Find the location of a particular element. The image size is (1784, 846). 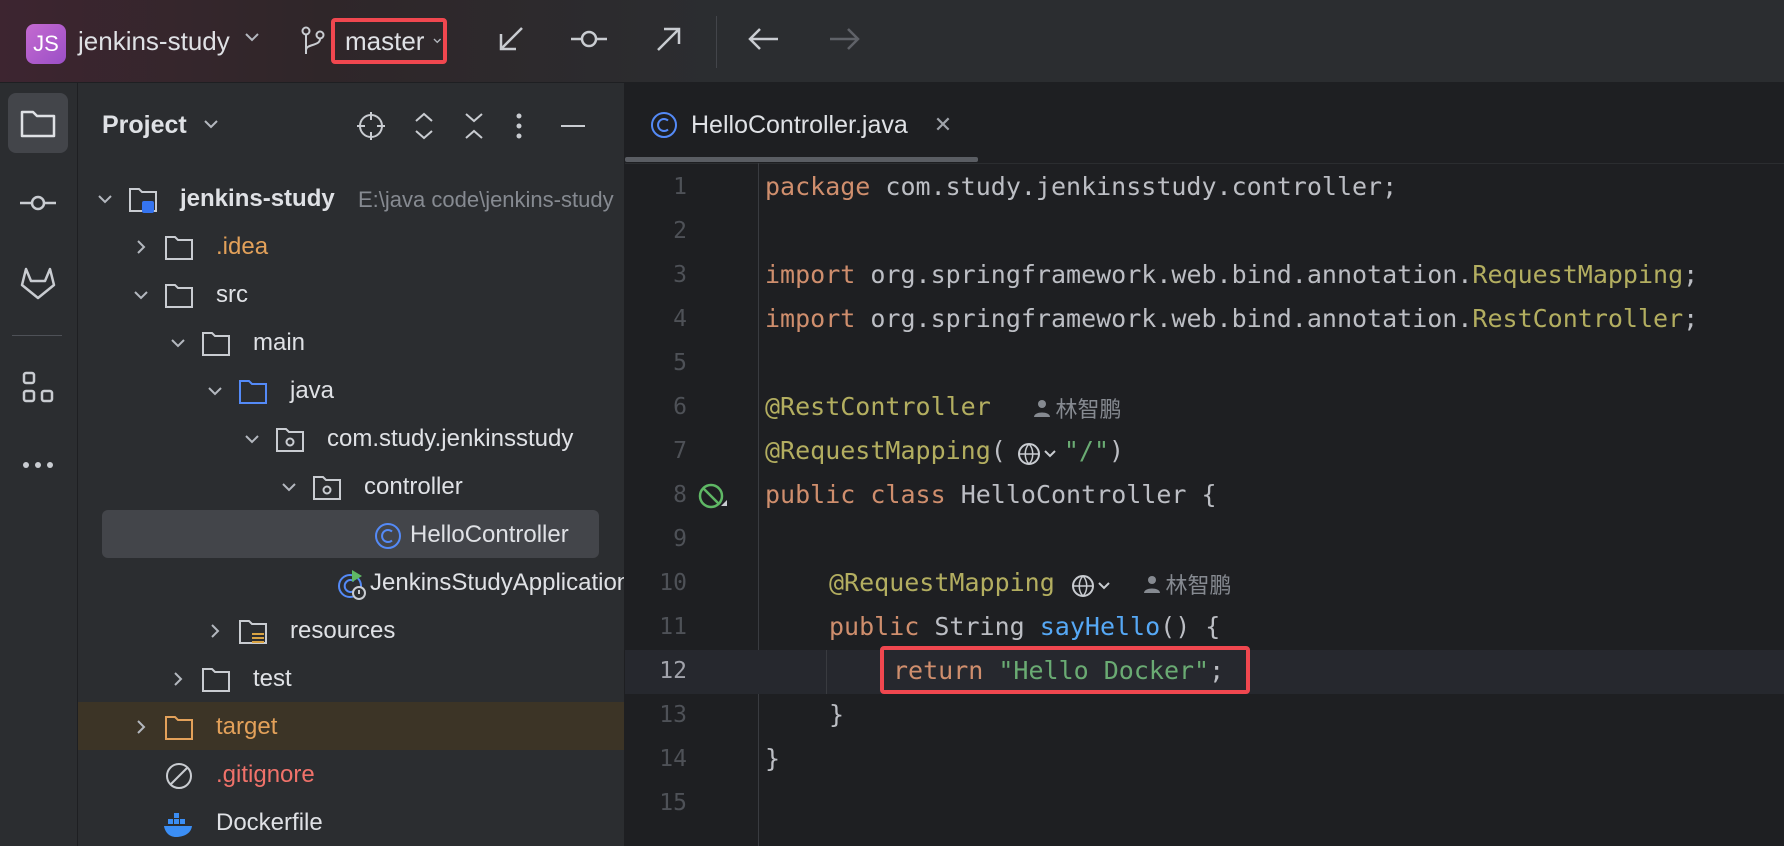

line-number: 13 is located at coordinates (673, 715).